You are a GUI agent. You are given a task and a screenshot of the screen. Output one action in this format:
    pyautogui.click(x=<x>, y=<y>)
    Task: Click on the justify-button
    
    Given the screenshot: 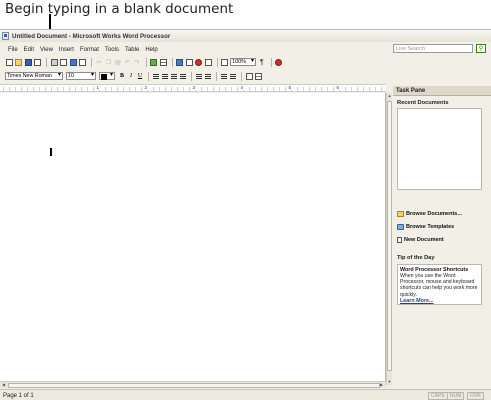 What is the action you would take?
    pyautogui.click(x=183, y=76)
    